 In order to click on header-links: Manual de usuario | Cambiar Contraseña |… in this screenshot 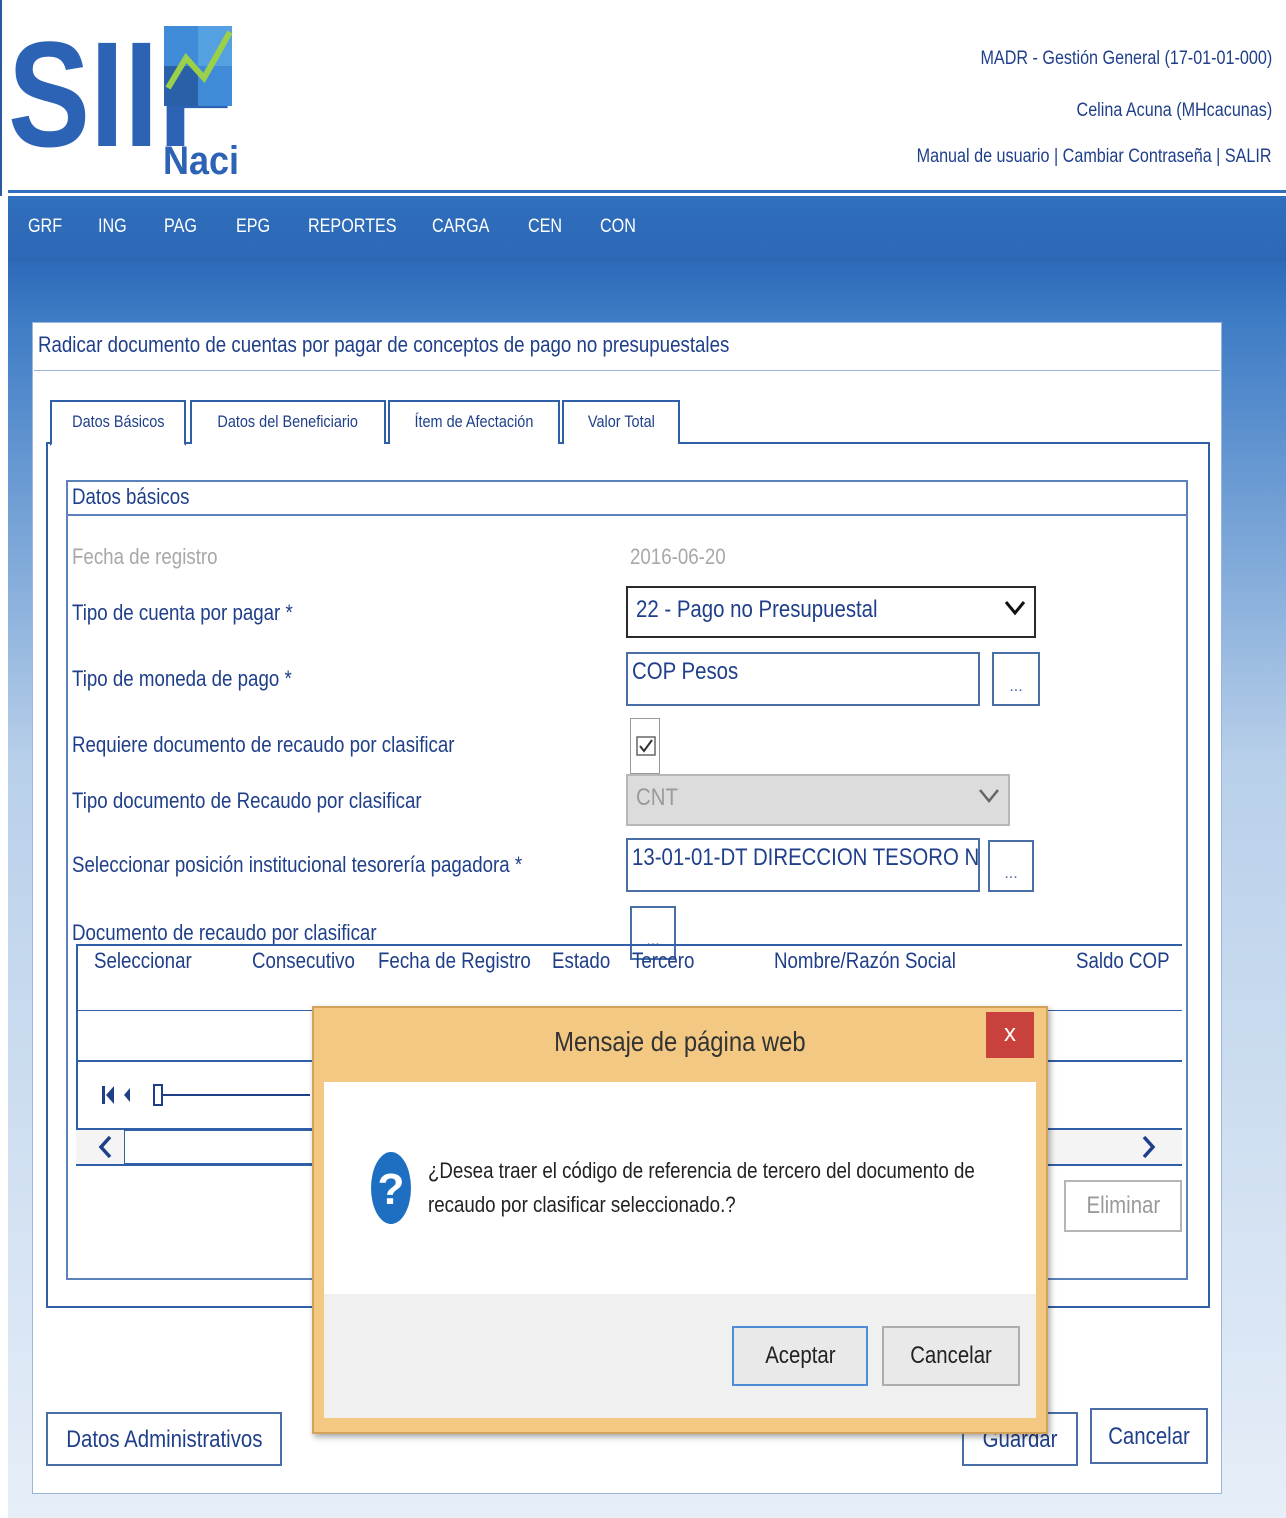, I will do `click(1094, 157)`.